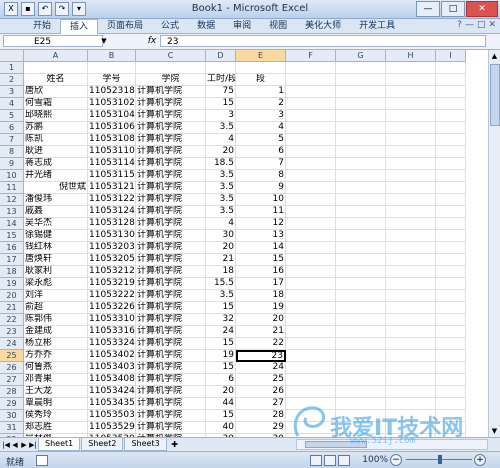 This screenshot has width=500, height=468. I want to click on insert-function-icon: fx, so click(152, 41).